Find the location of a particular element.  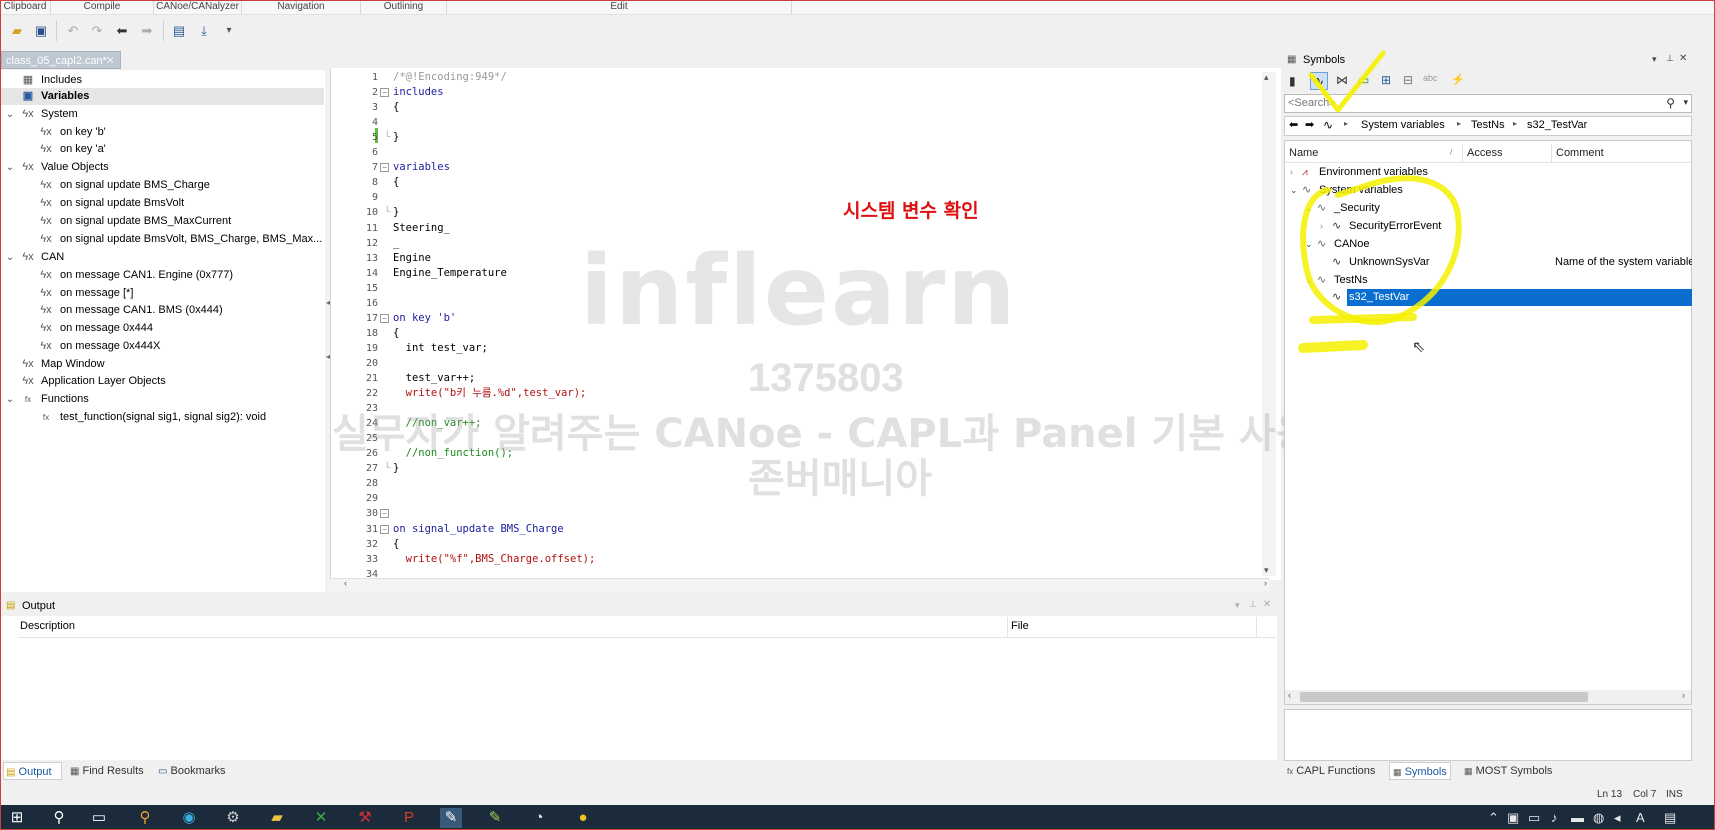

search-app-icon: ⚲ is located at coordinates (145, 818).